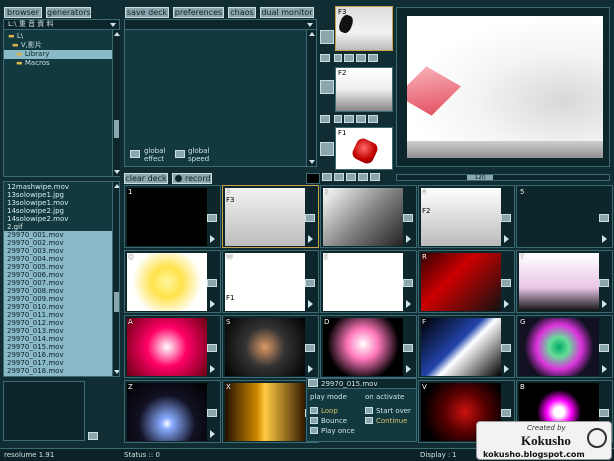 This screenshot has height=461, width=614. I want to click on clip-slot: G, so click(564, 346).